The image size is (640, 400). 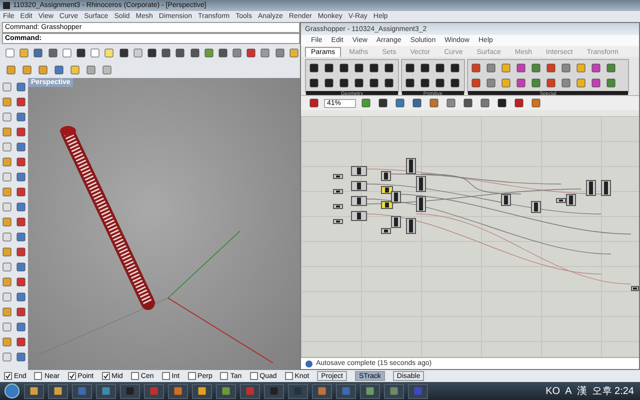 I want to click on start-button-icon, so click(x=12, y=391).